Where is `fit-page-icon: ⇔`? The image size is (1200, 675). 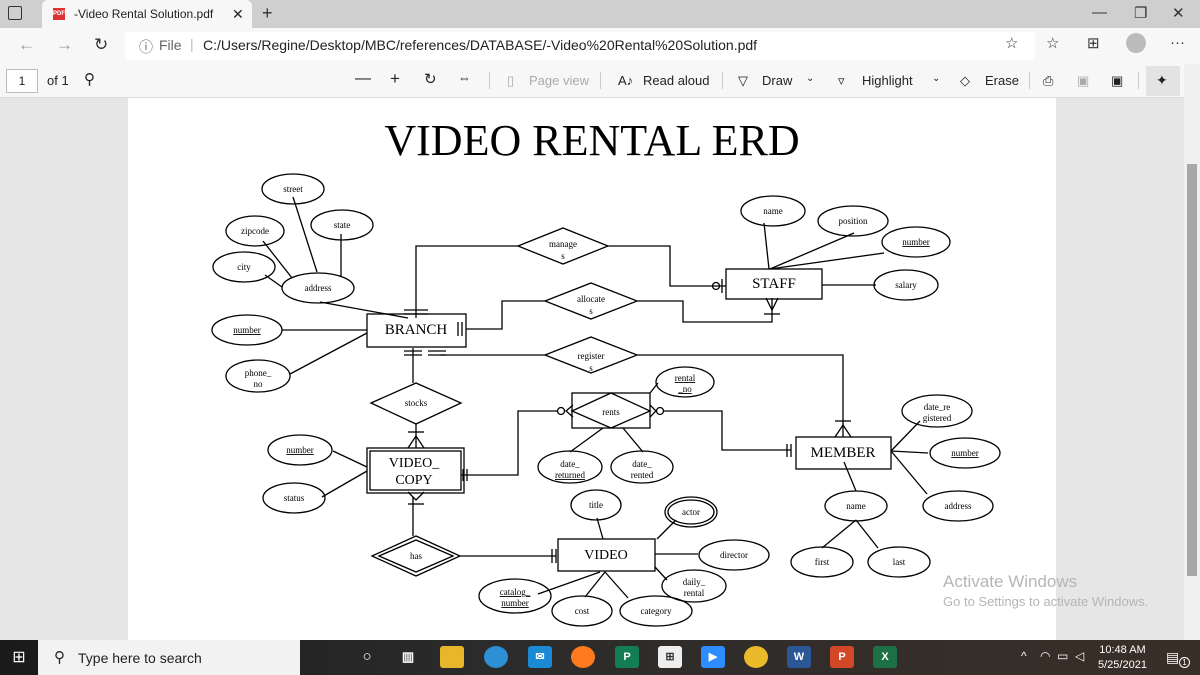 fit-page-icon: ⇔ is located at coordinates (464, 77).